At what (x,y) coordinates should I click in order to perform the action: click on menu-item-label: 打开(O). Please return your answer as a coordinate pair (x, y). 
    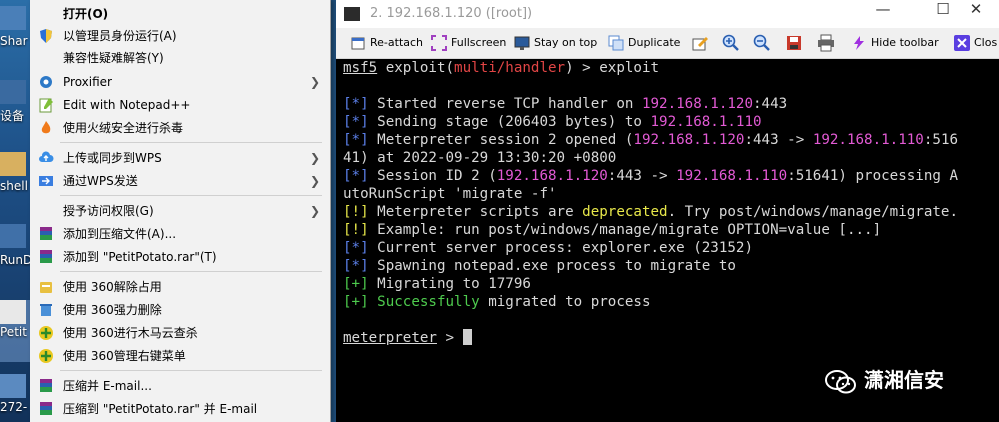
    Looking at the image, I should click on (86, 14).